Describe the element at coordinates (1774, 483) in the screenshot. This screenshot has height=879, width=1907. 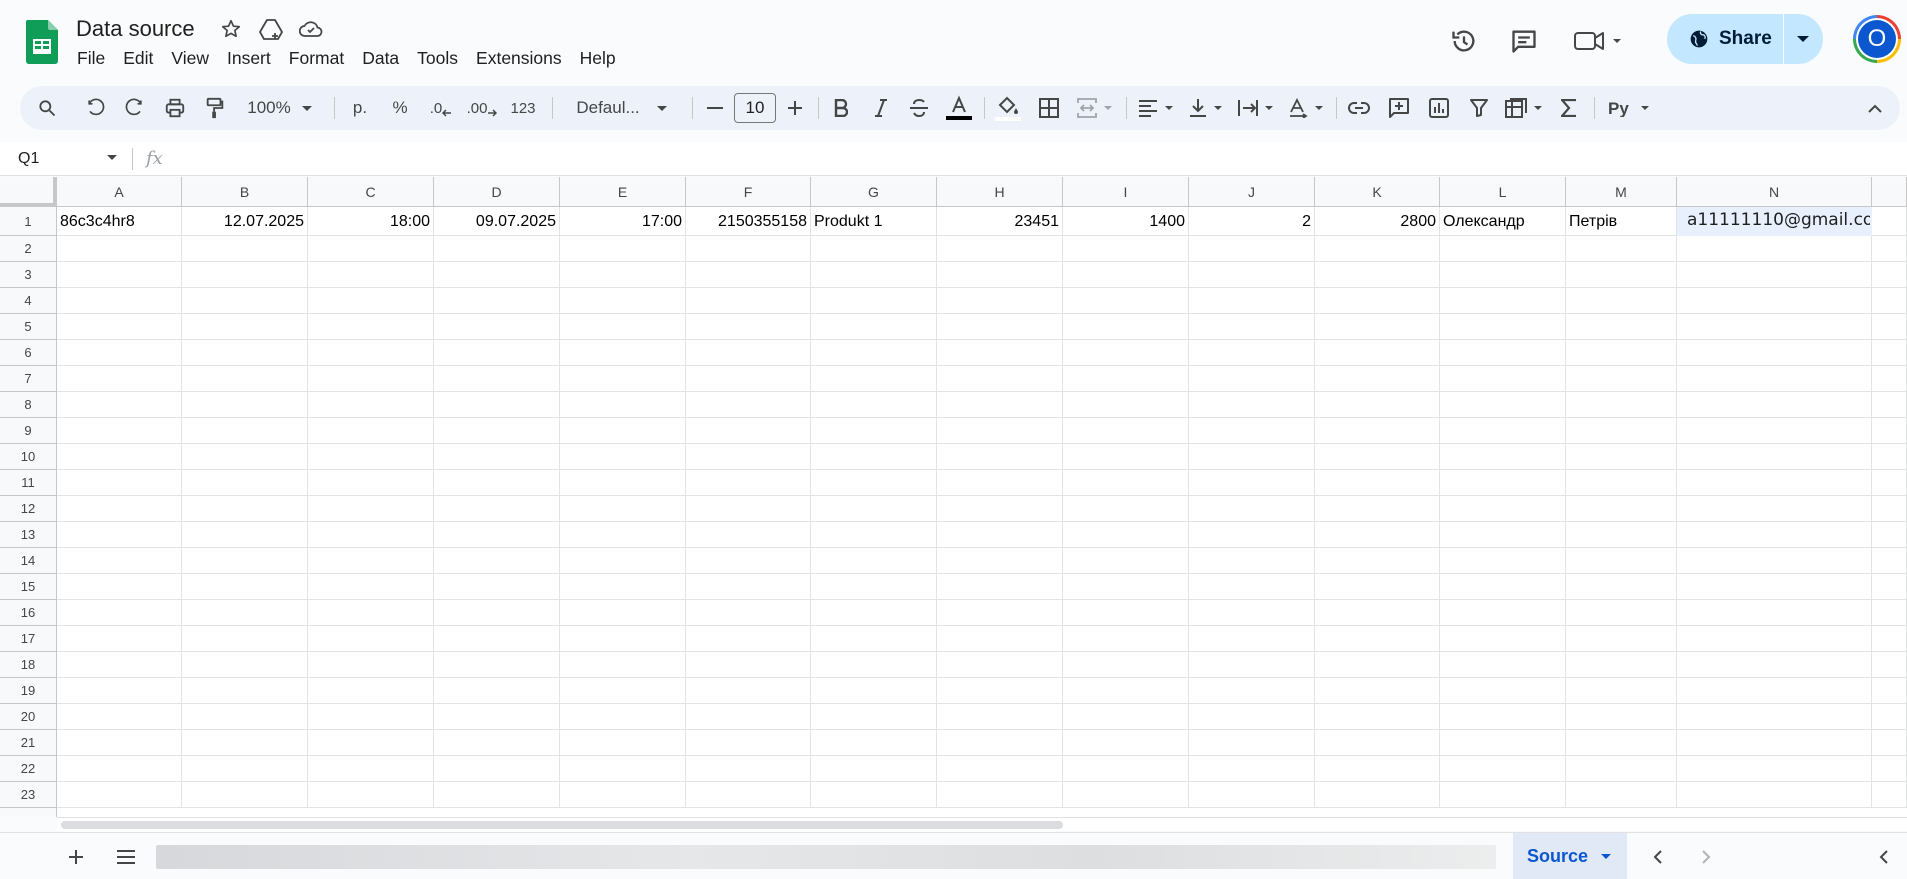
I see `cell-n11` at that location.